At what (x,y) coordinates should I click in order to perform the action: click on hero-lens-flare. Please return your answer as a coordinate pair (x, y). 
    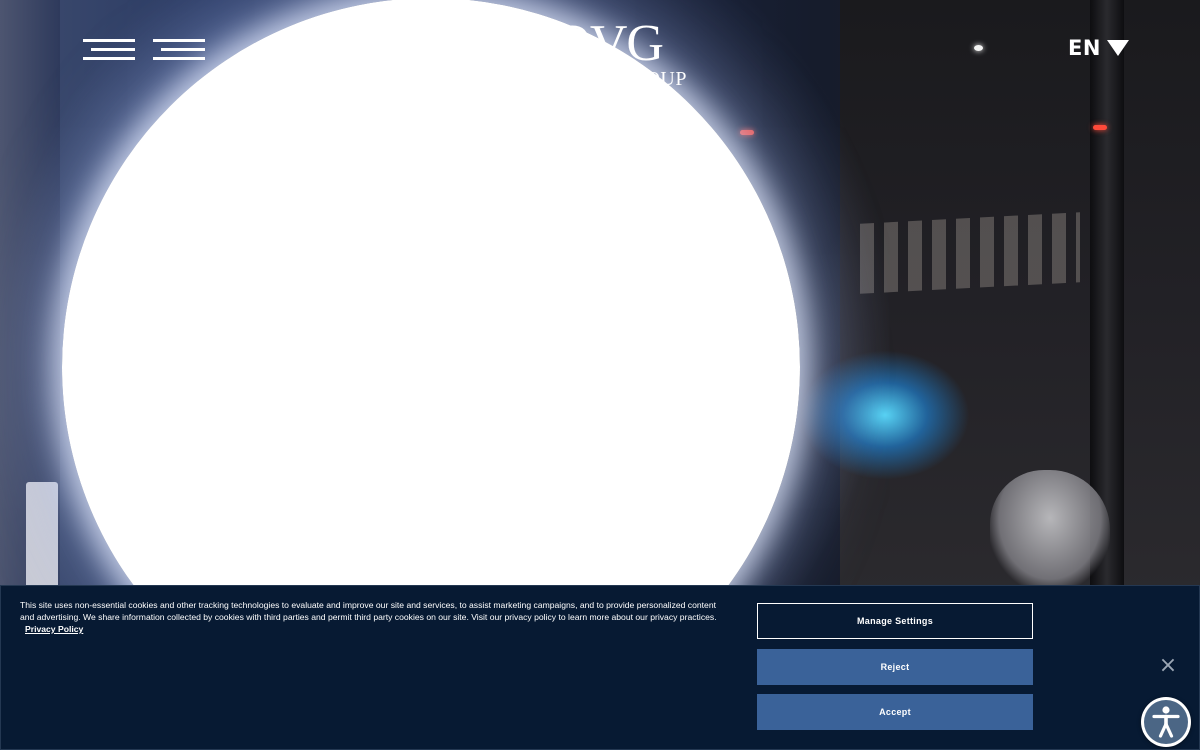
    Looking at the image, I should click on (885, 415).